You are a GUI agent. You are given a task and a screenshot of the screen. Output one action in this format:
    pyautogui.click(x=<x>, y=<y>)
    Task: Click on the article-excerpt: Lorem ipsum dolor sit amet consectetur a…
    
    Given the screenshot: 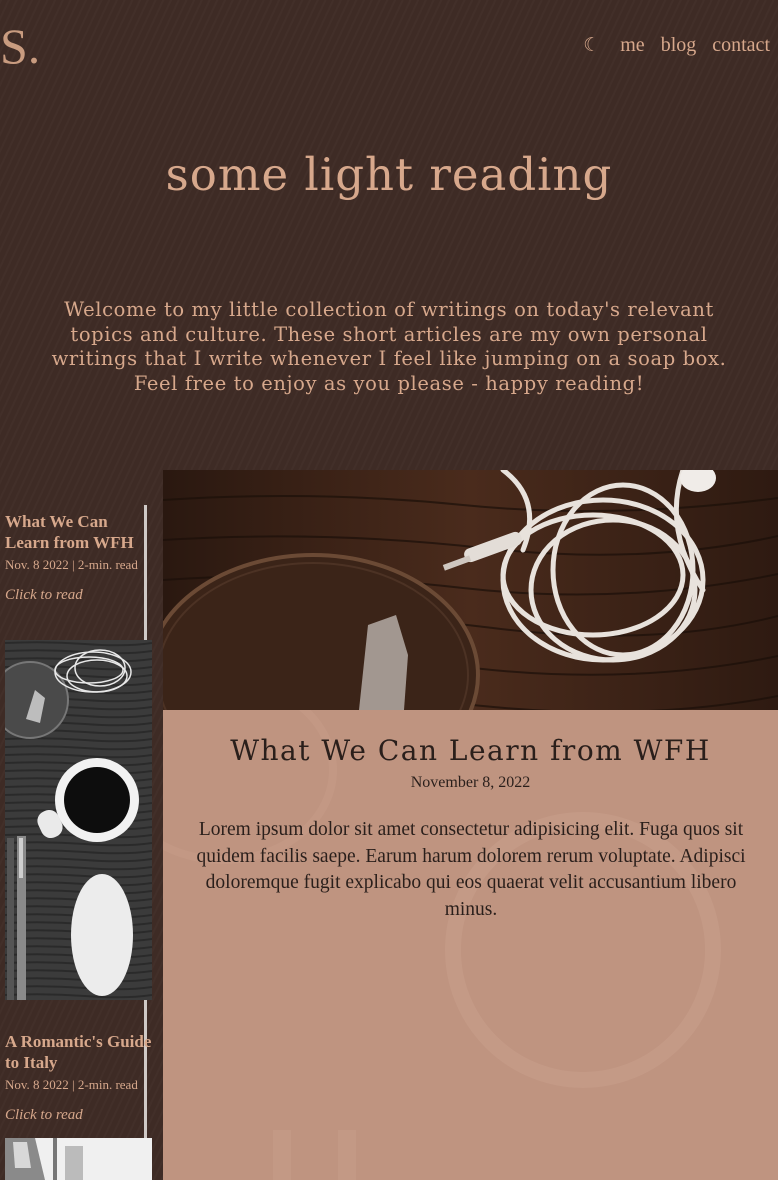 What is the action you would take?
    pyautogui.click(x=471, y=869)
    